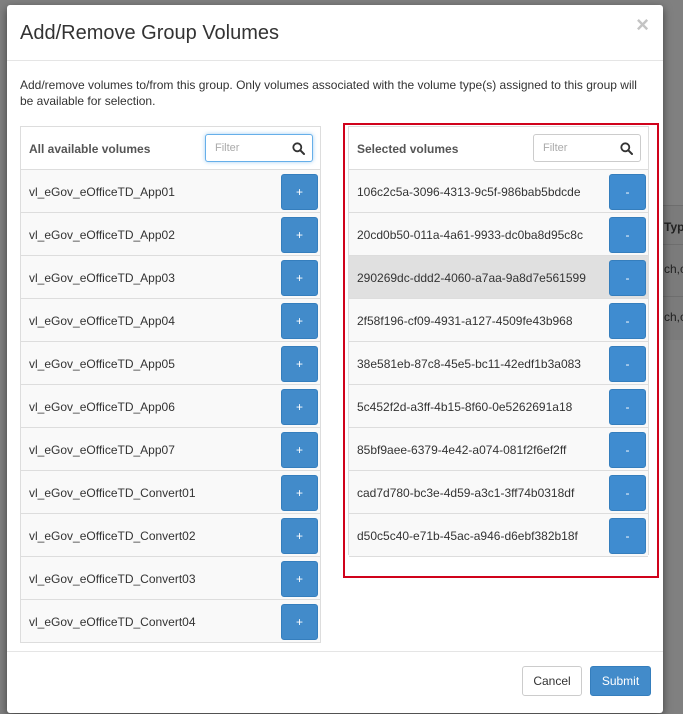 The width and height of the screenshot is (683, 714). Describe the element at coordinates (552, 681) in the screenshot. I see `cancel-button: Cancel` at that location.